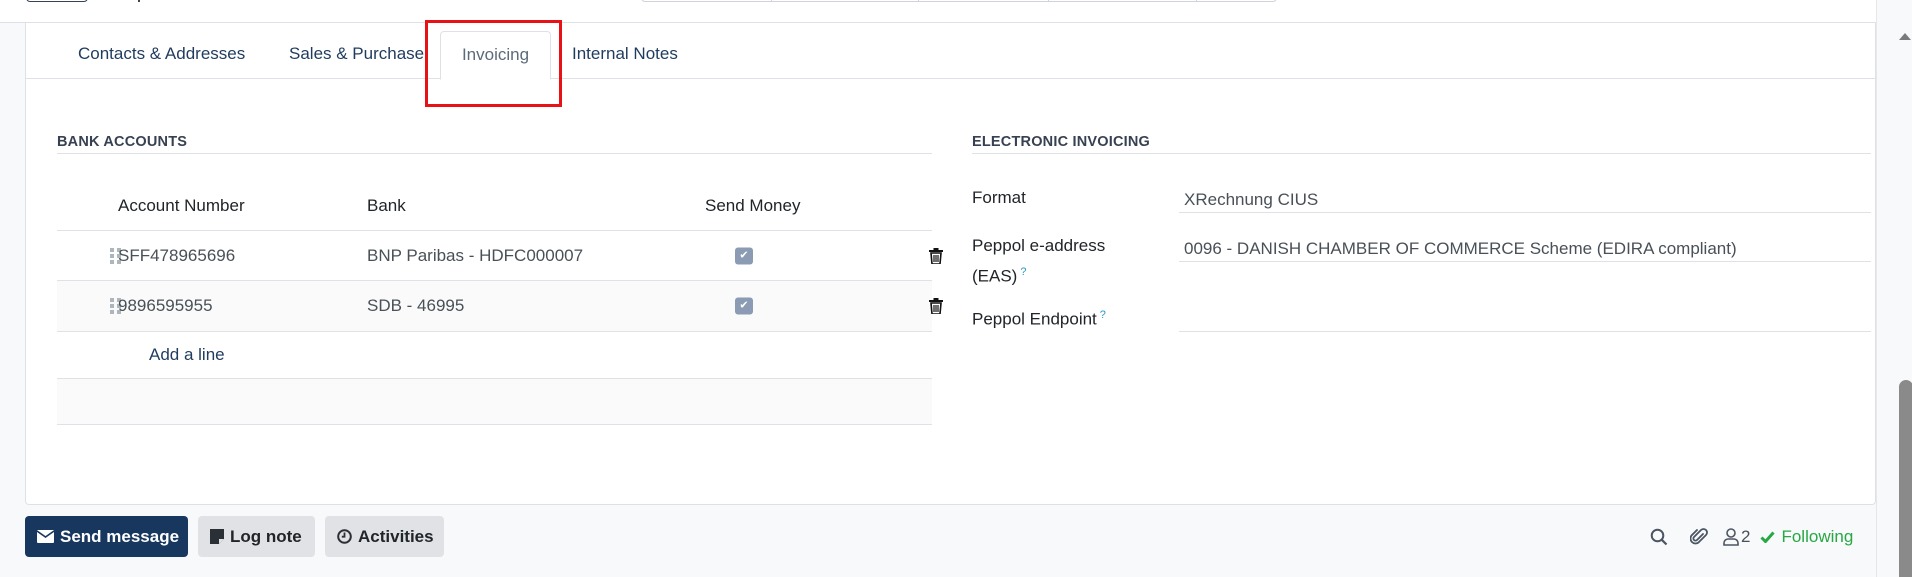 The width and height of the screenshot is (1912, 577). Describe the element at coordinates (1061, 142) in the screenshot. I see `electronic-invoicing-title: ELECTRONIC INVOICING` at that location.